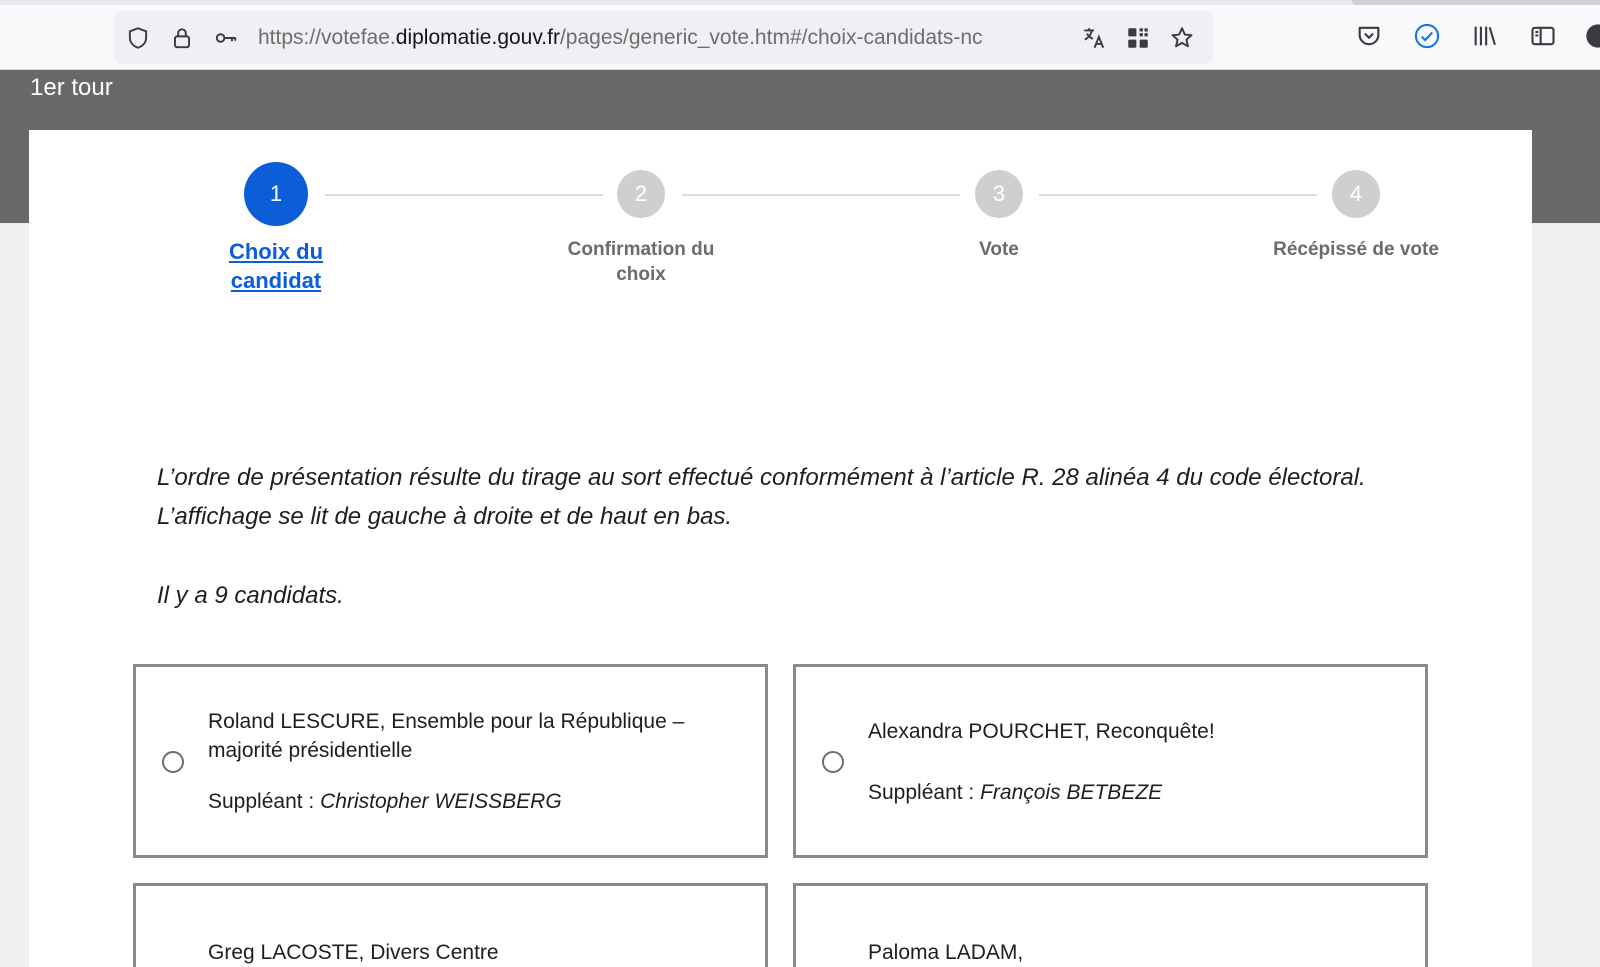  What do you see at coordinates (1015, 792) in the screenshot?
I see `candidate-substitute-2: Suppléant : François BETBEZE` at bounding box center [1015, 792].